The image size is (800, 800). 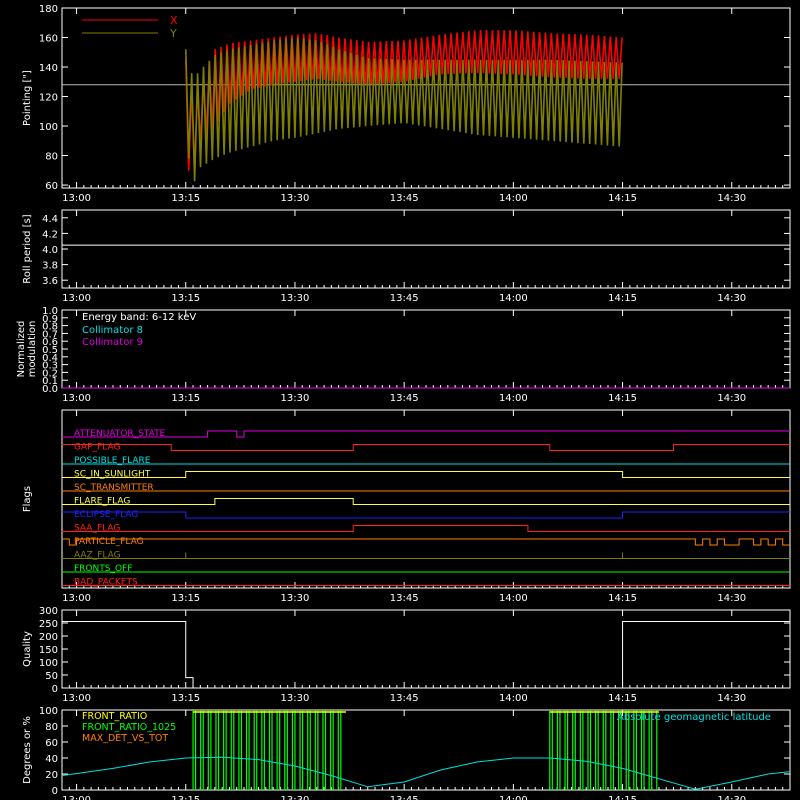 I want to click on flag-label-bad-packets: BAD_PACKETS, so click(x=106, y=583).